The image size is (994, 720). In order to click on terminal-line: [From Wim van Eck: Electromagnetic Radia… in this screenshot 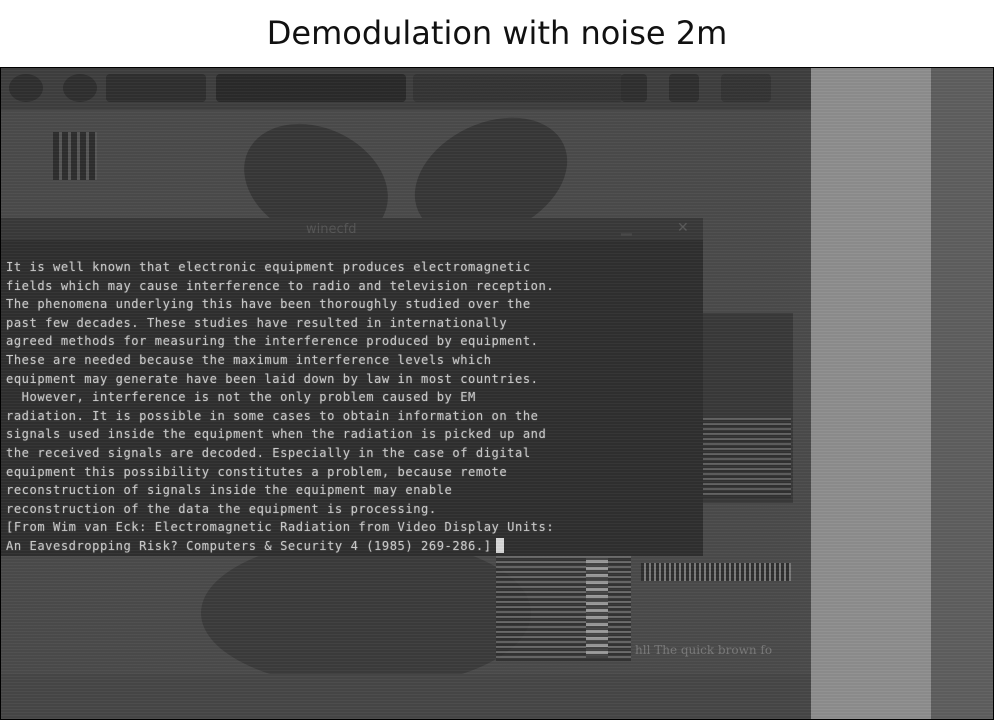, I will do `click(280, 527)`.